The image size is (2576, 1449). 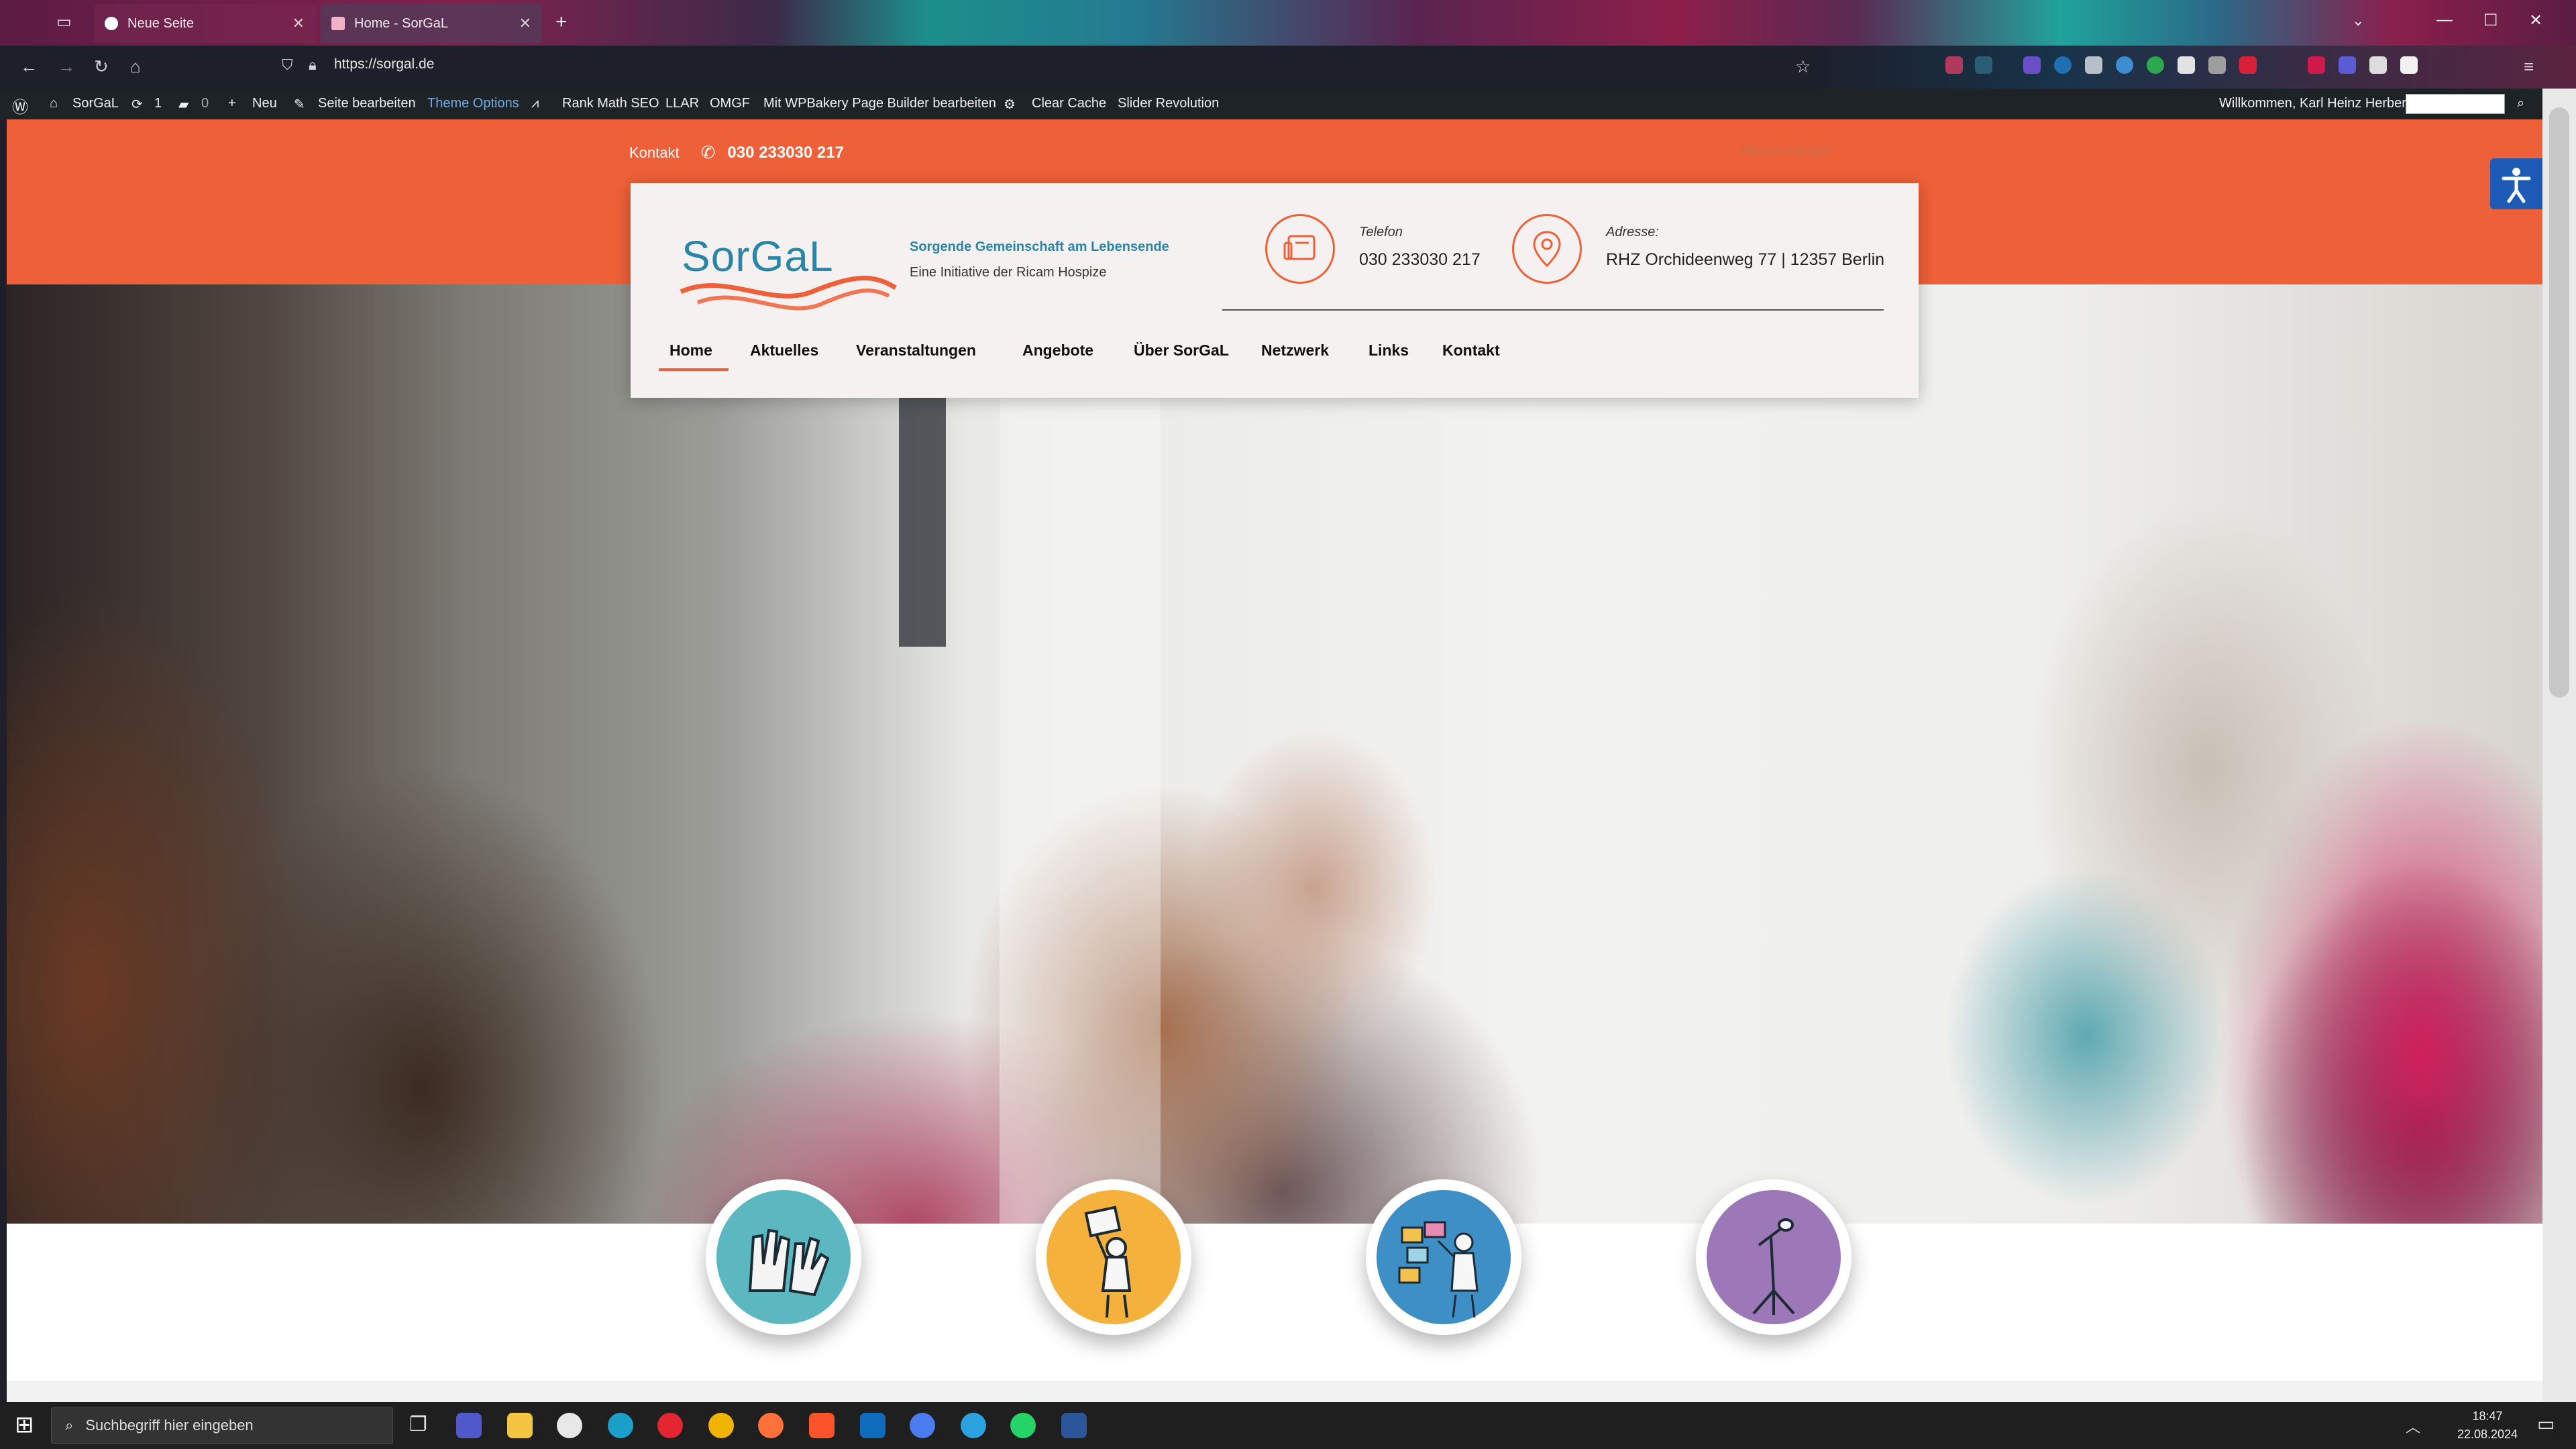 What do you see at coordinates (2444, 20) in the screenshot?
I see `minimize-icon: —` at bounding box center [2444, 20].